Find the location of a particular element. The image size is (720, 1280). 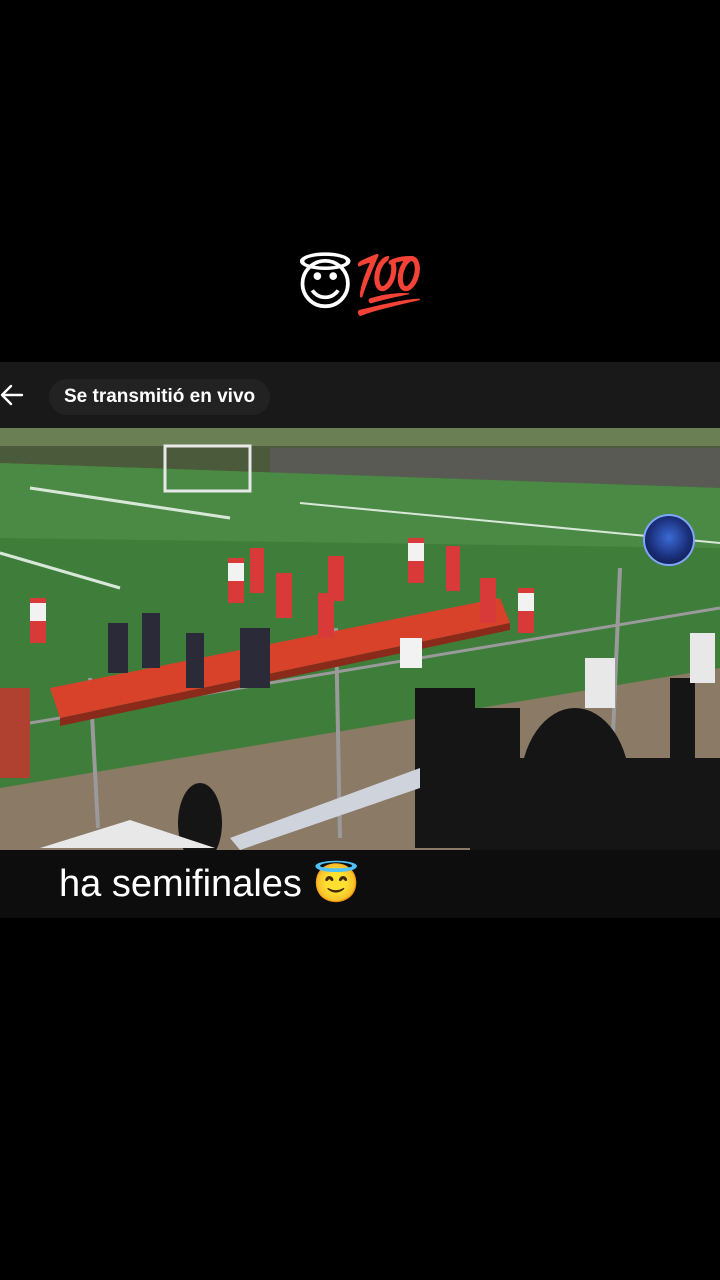

channel-logo-icon is located at coordinates (669, 540).